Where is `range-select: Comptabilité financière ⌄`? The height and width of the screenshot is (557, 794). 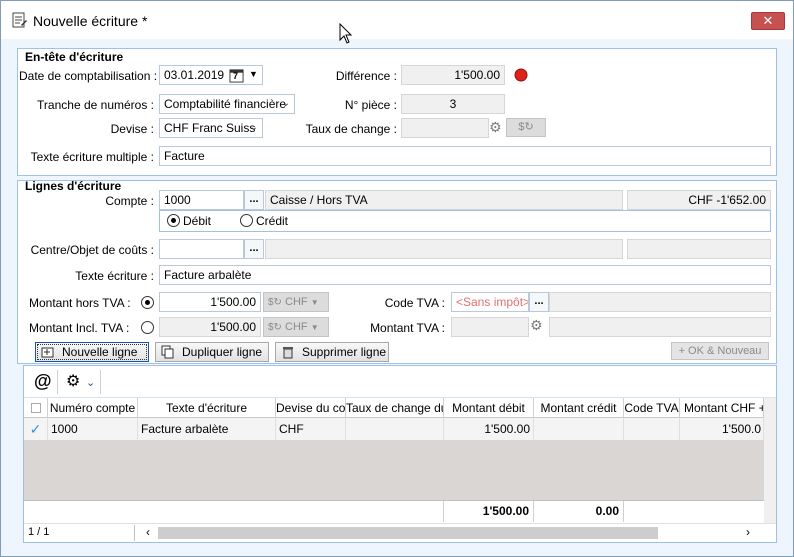 range-select: Comptabilité financière ⌄ is located at coordinates (227, 104).